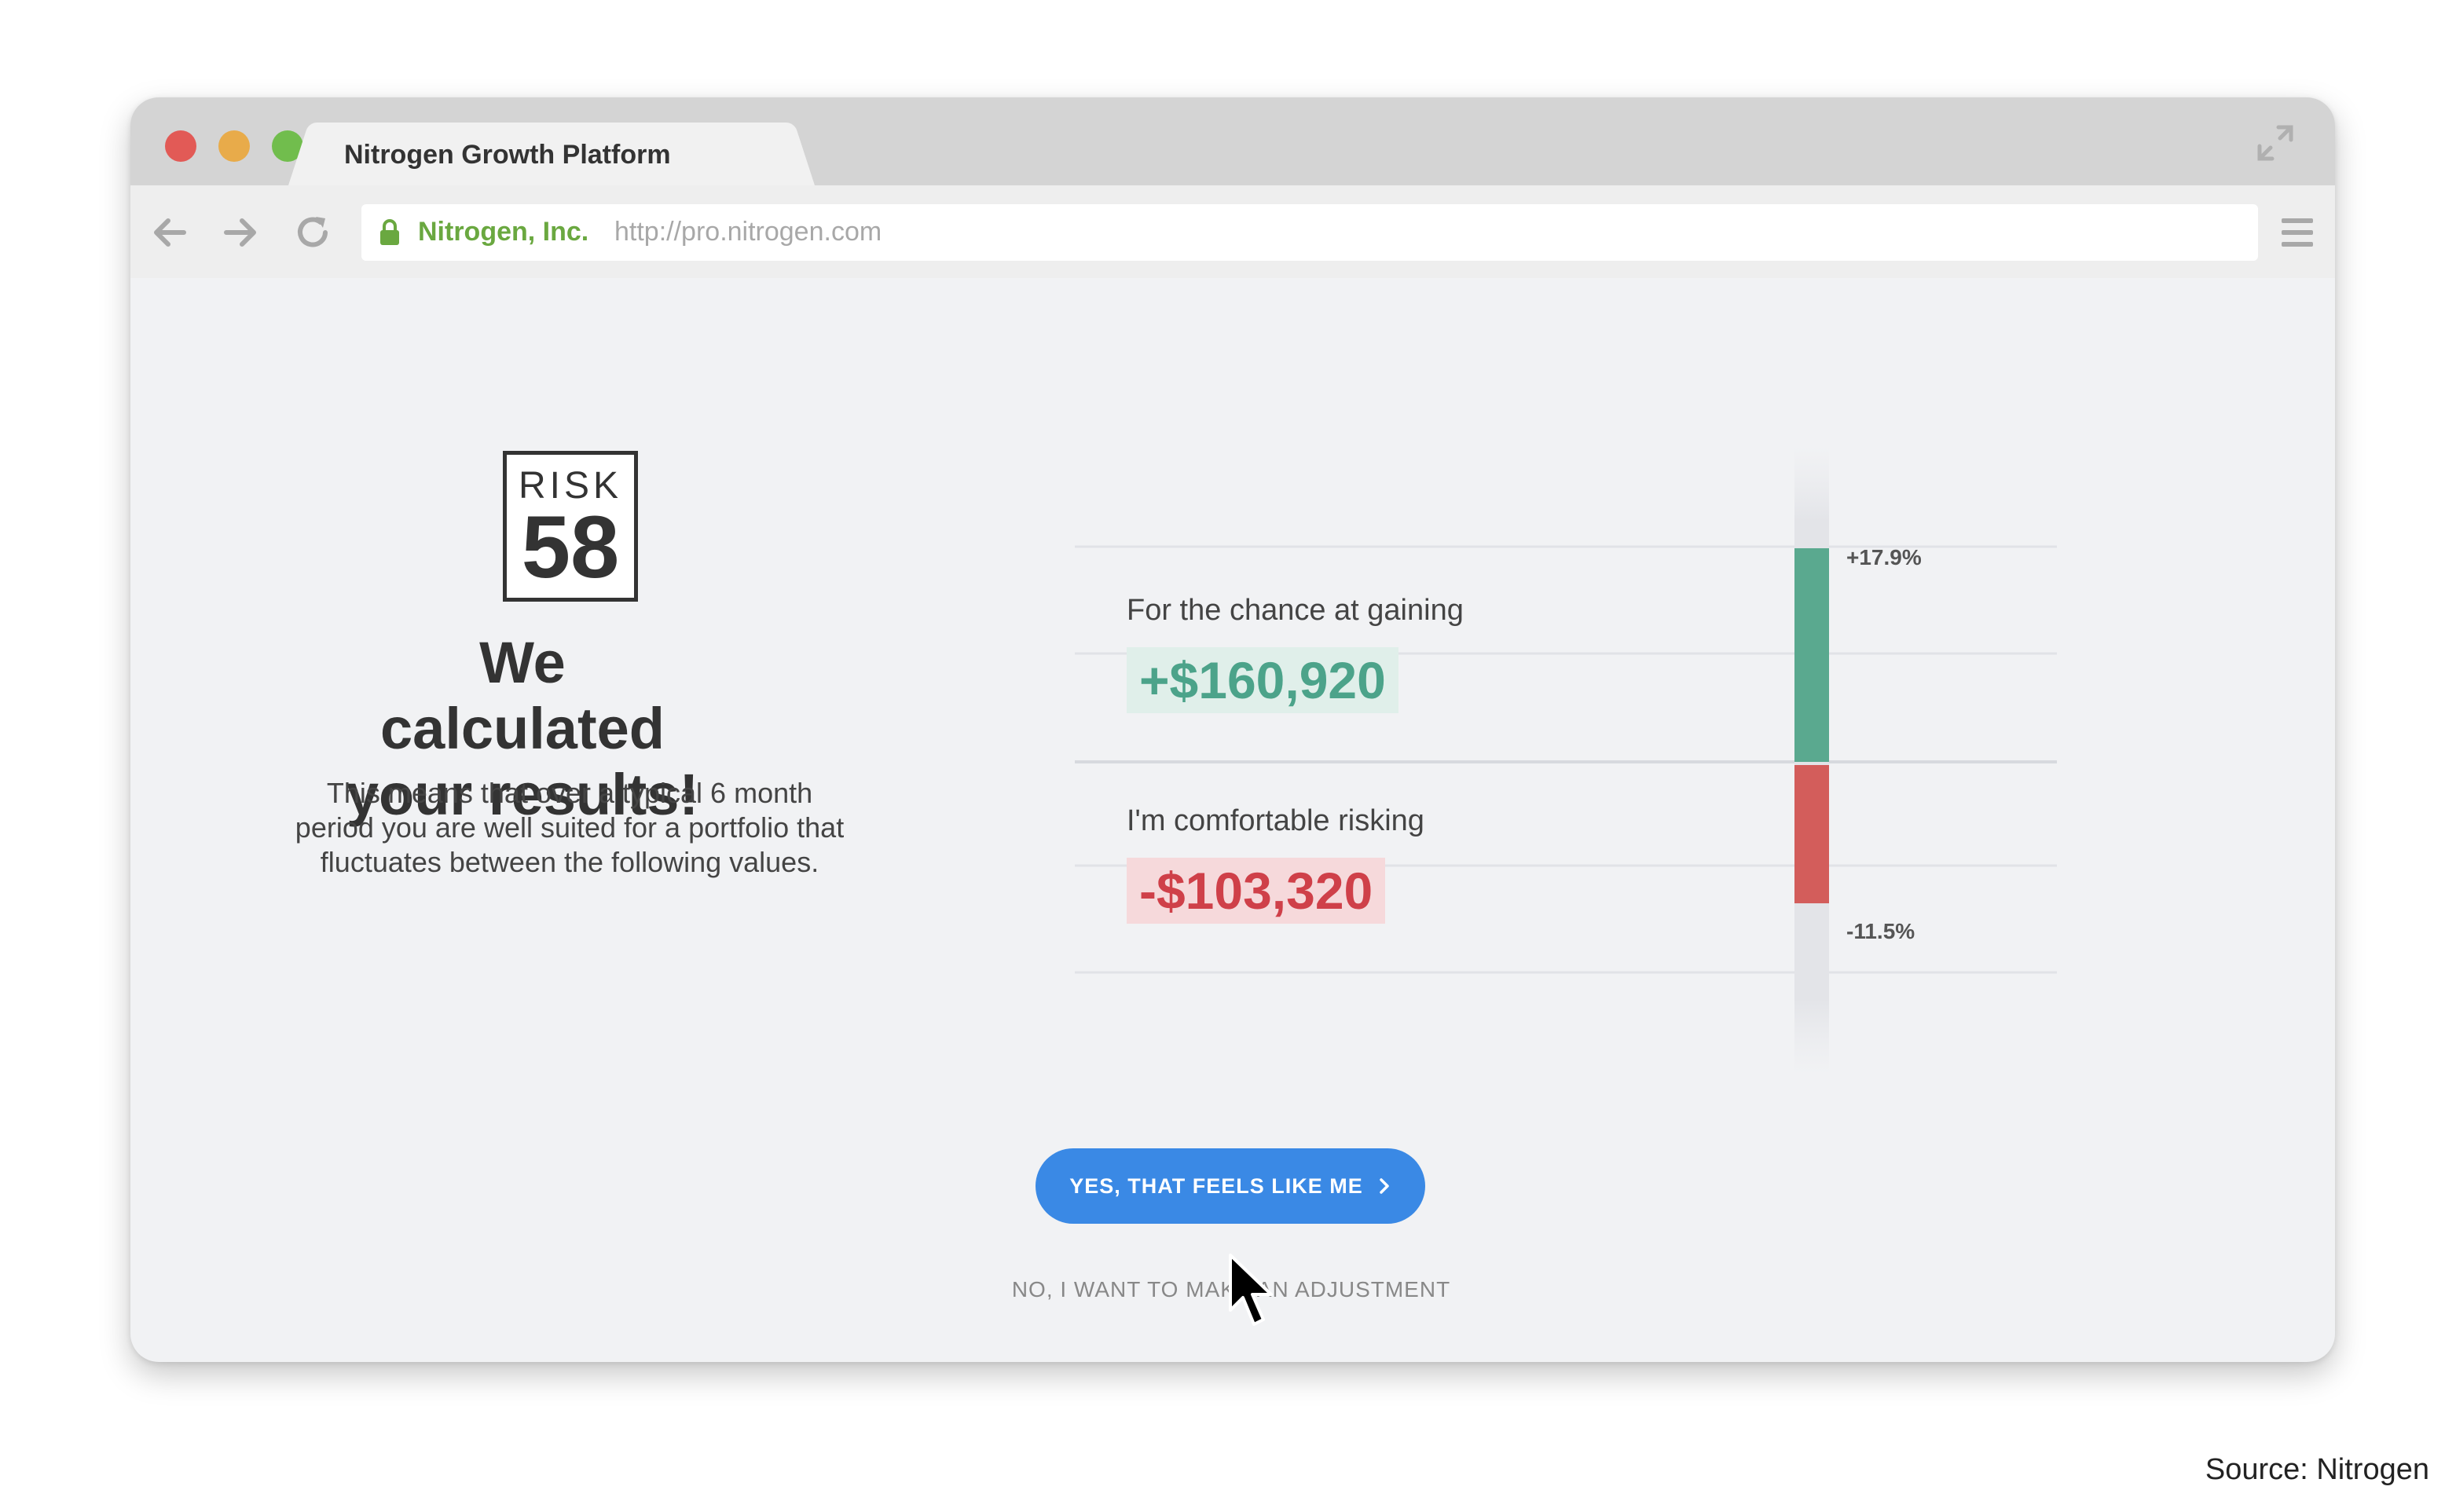 This screenshot has width=2456, height=1512. What do you see at coordinates (748, 232) in the screenshot?
I see `url-text: http://pro.nitrogen.com` at bounding box center [748, 232].